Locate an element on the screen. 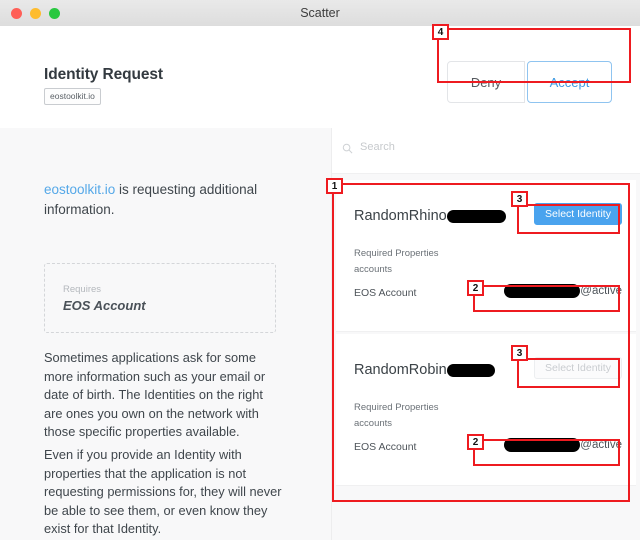 The height and width of the screenshot is (553, 640). search-icon is located at coordinates (347, 148).